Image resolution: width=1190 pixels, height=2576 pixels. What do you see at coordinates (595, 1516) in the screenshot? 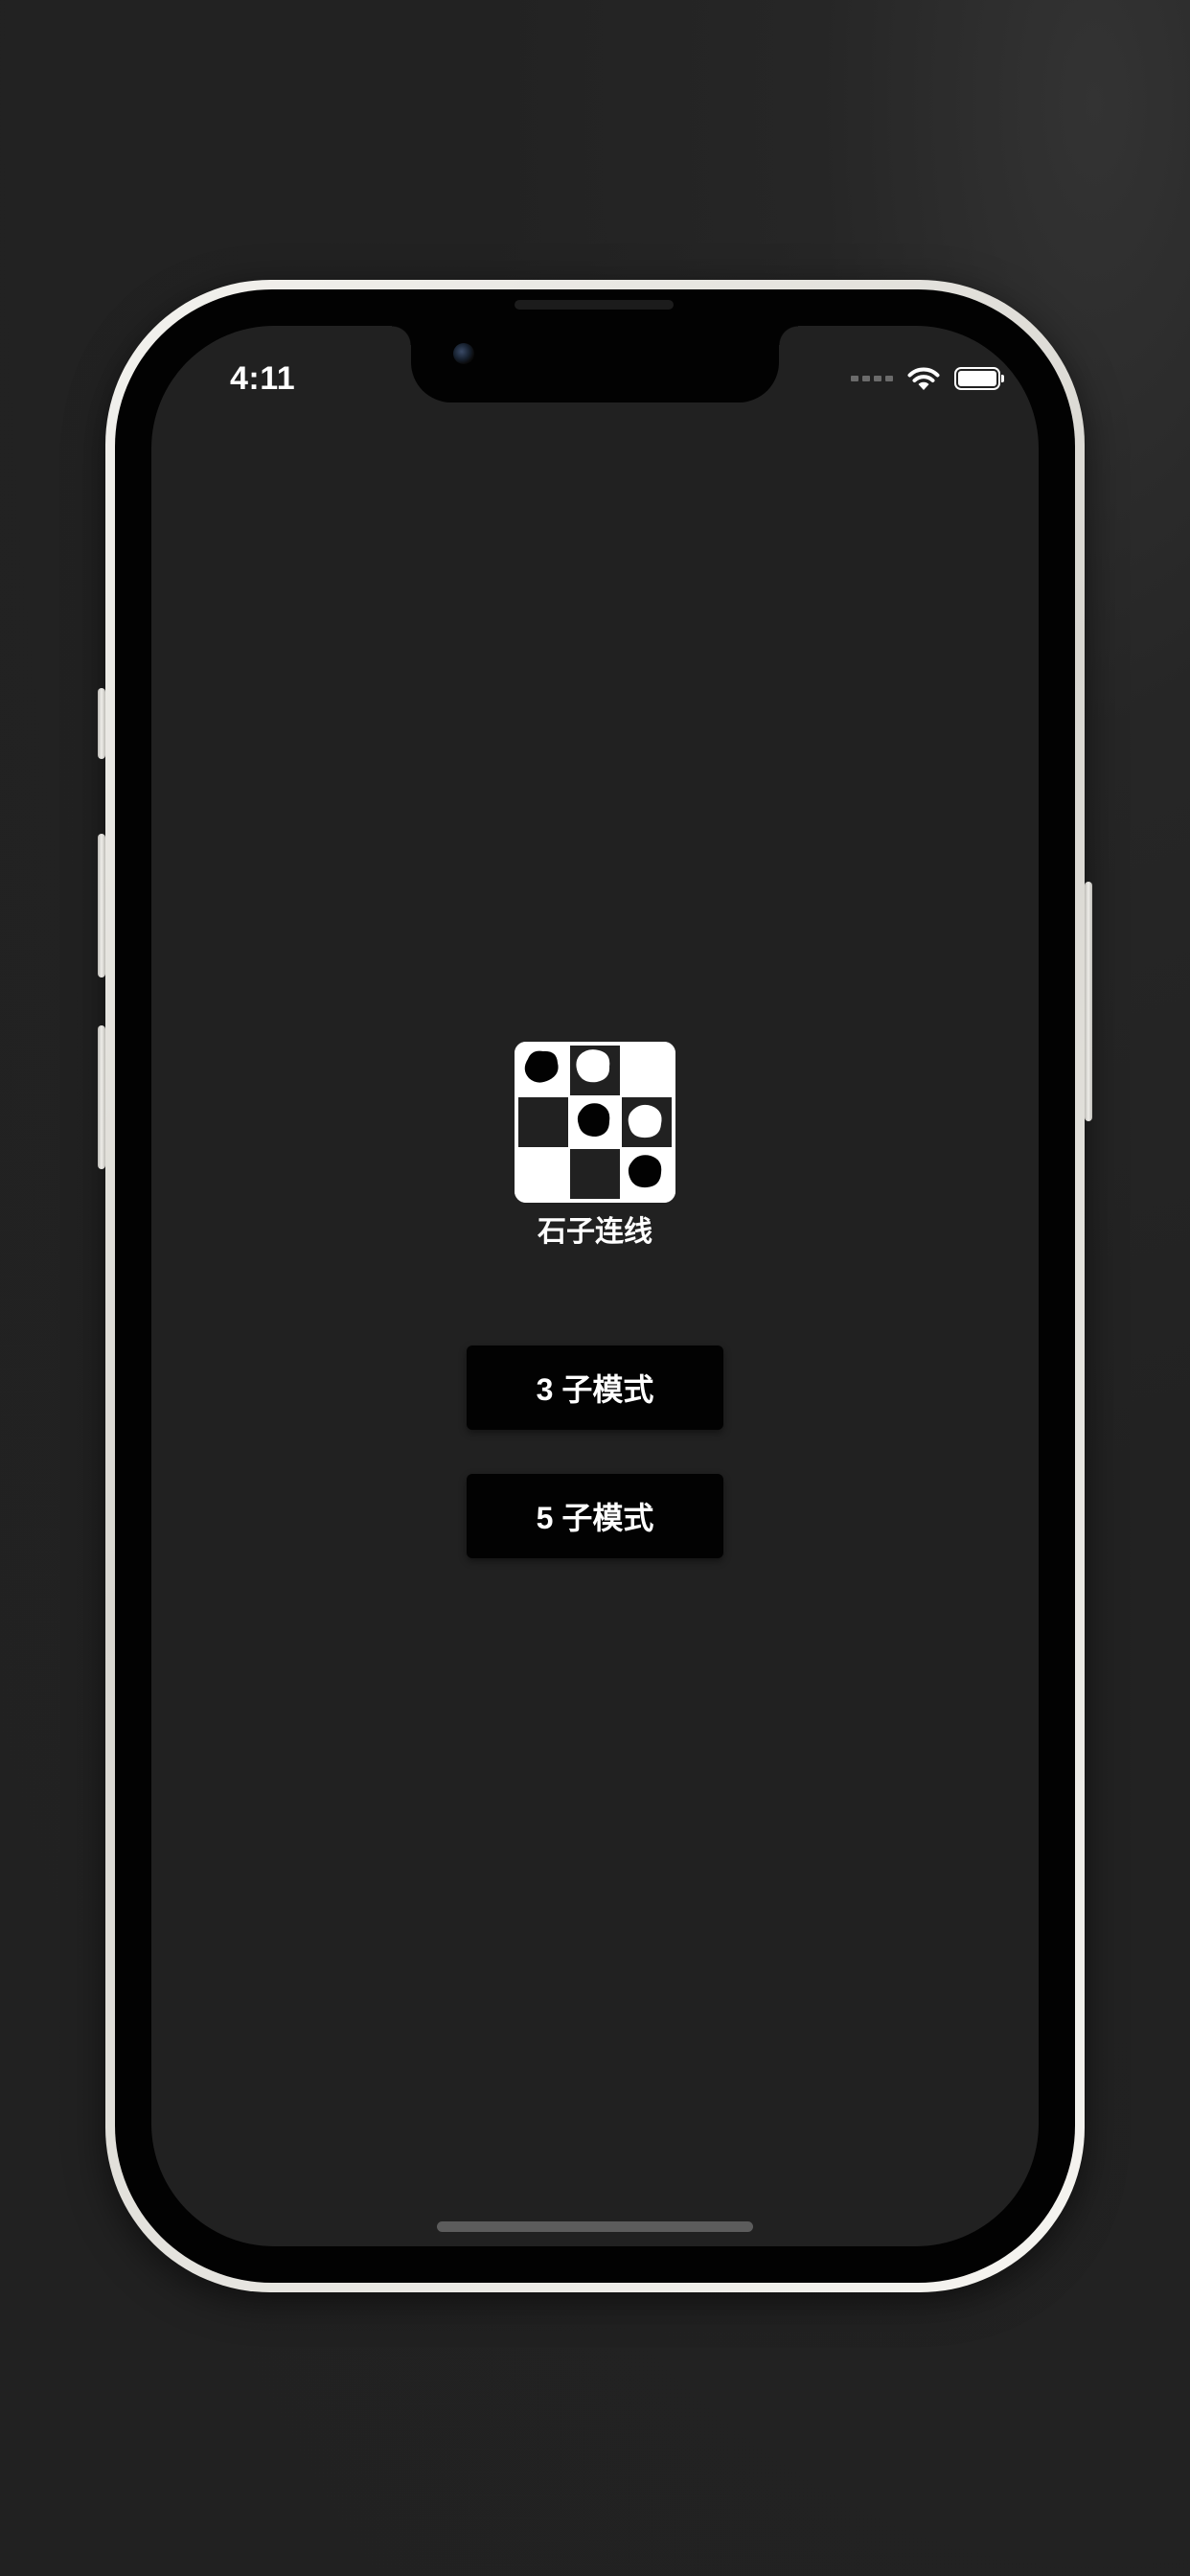
I see `five-stone-mode-button: 5 子模式` at bounding box center [595, 1516].